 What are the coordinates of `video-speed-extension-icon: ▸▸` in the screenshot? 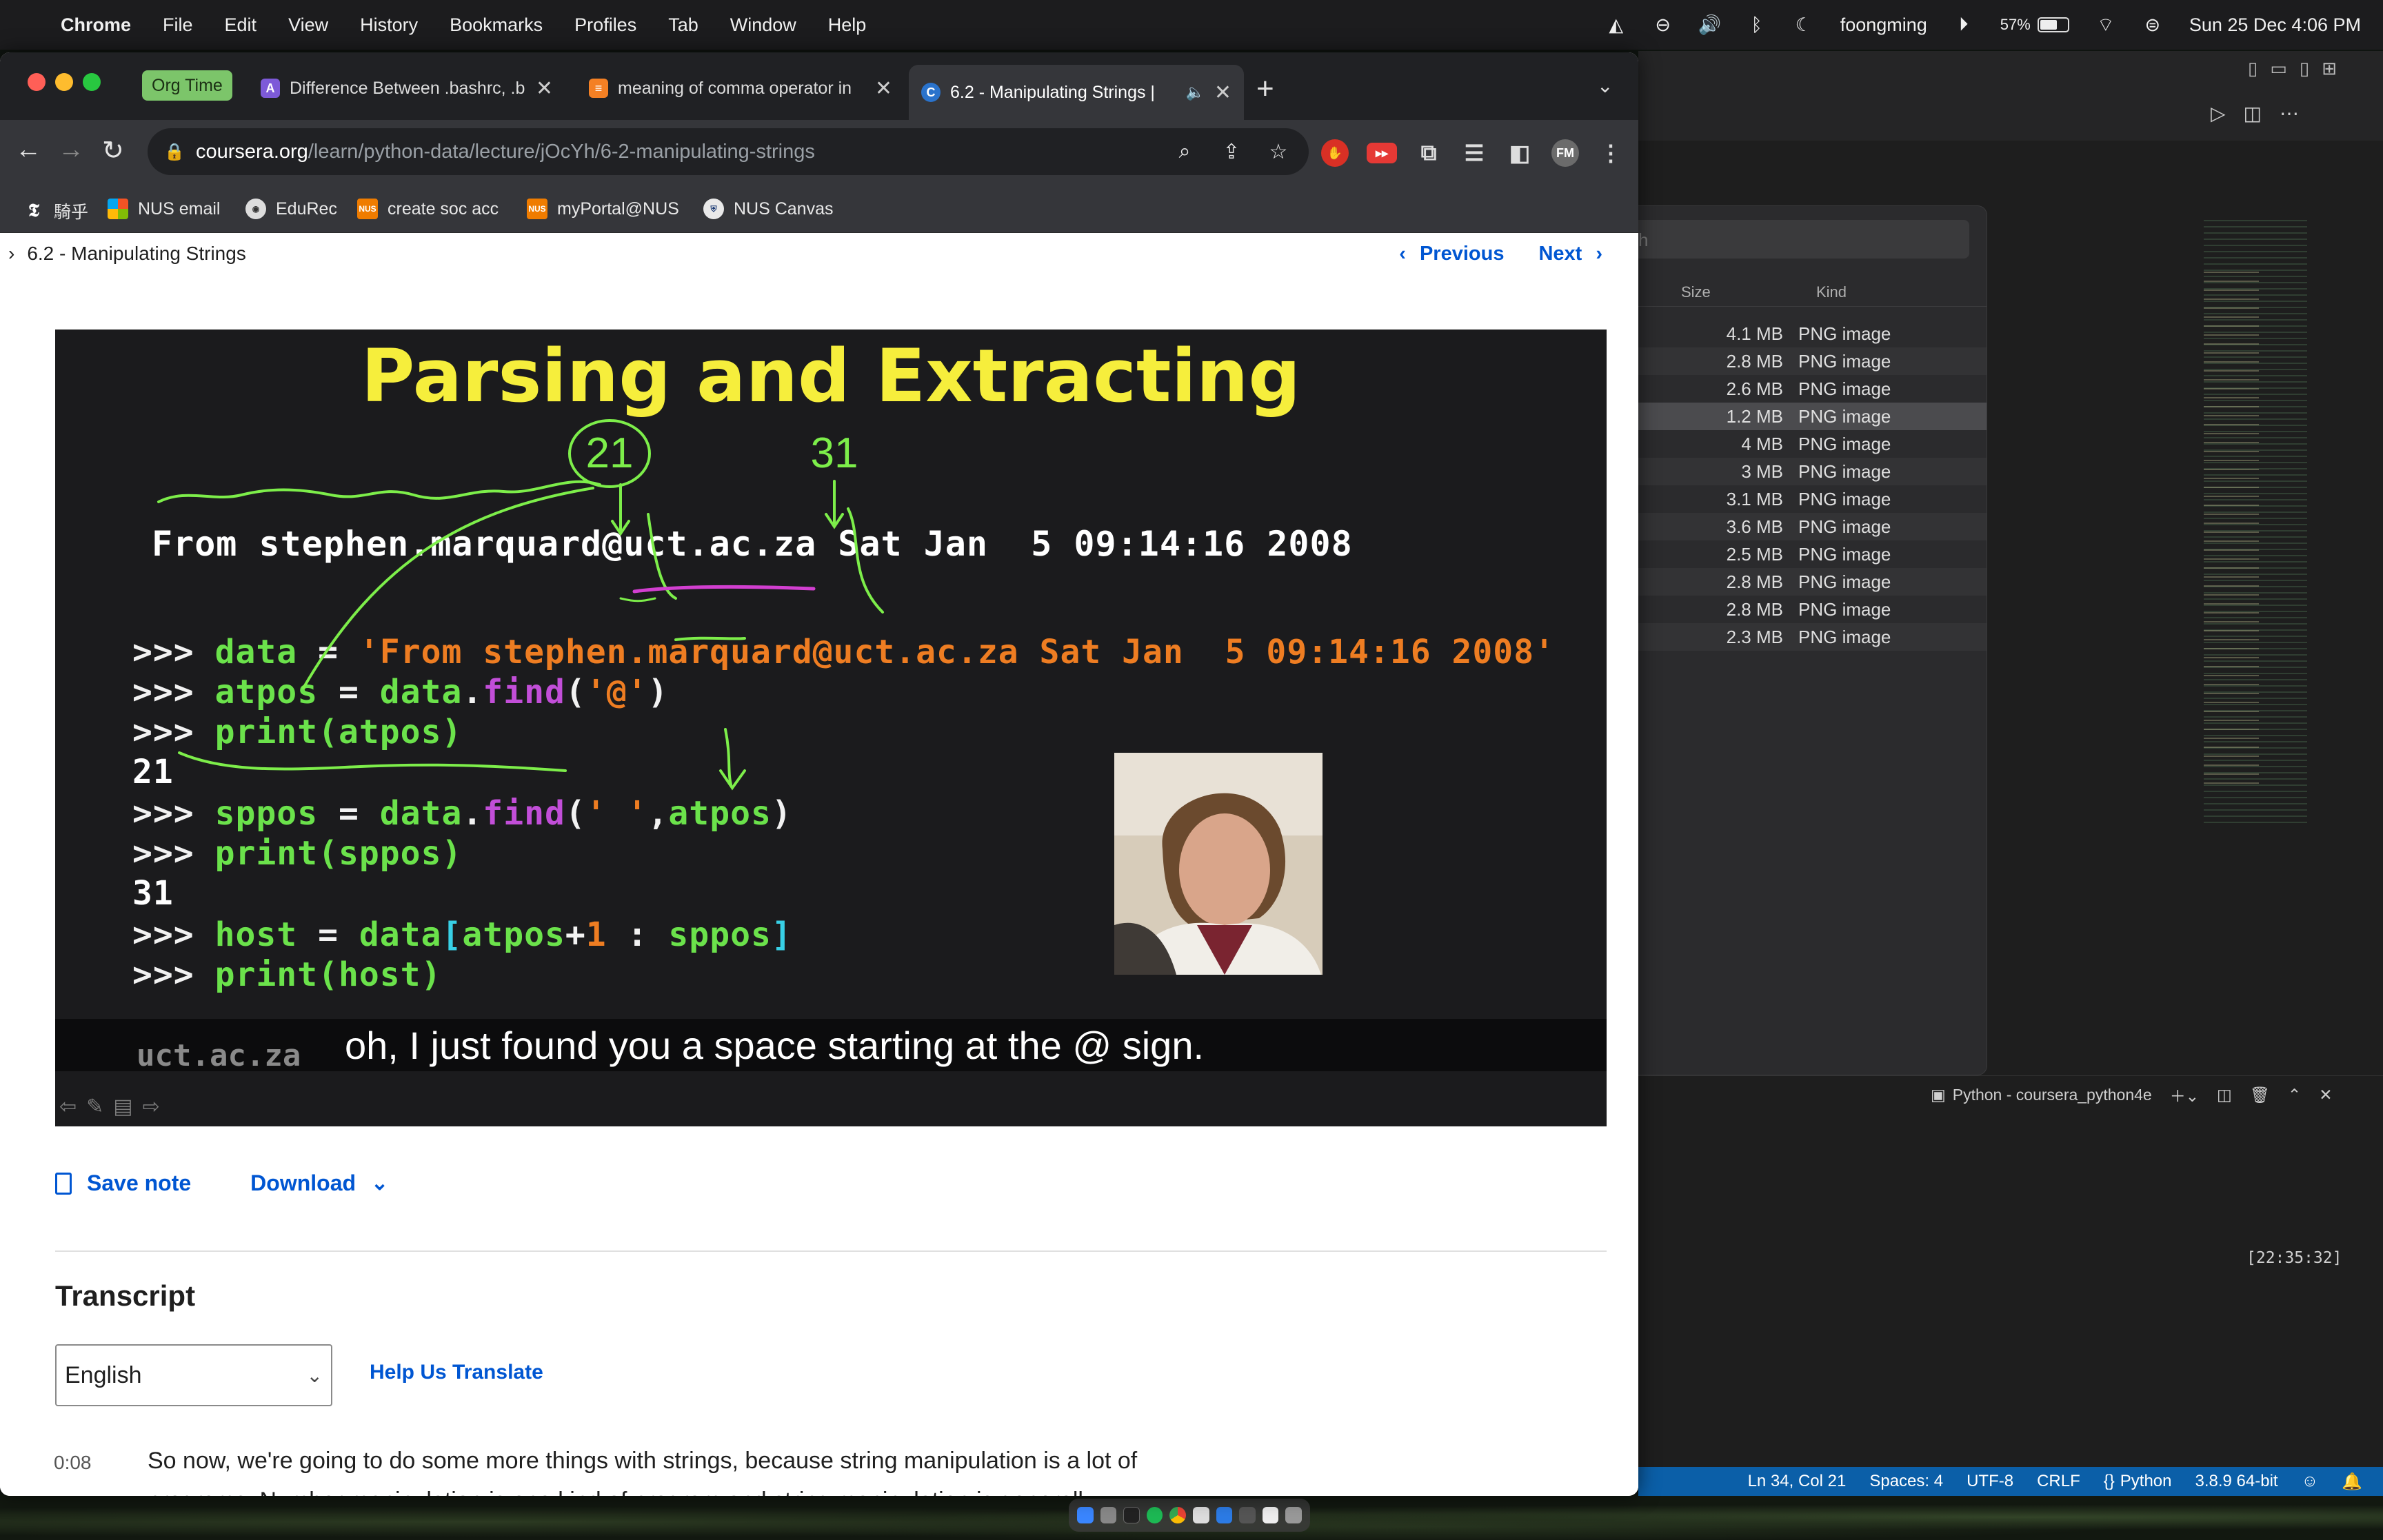 It's located at (1382, 153).